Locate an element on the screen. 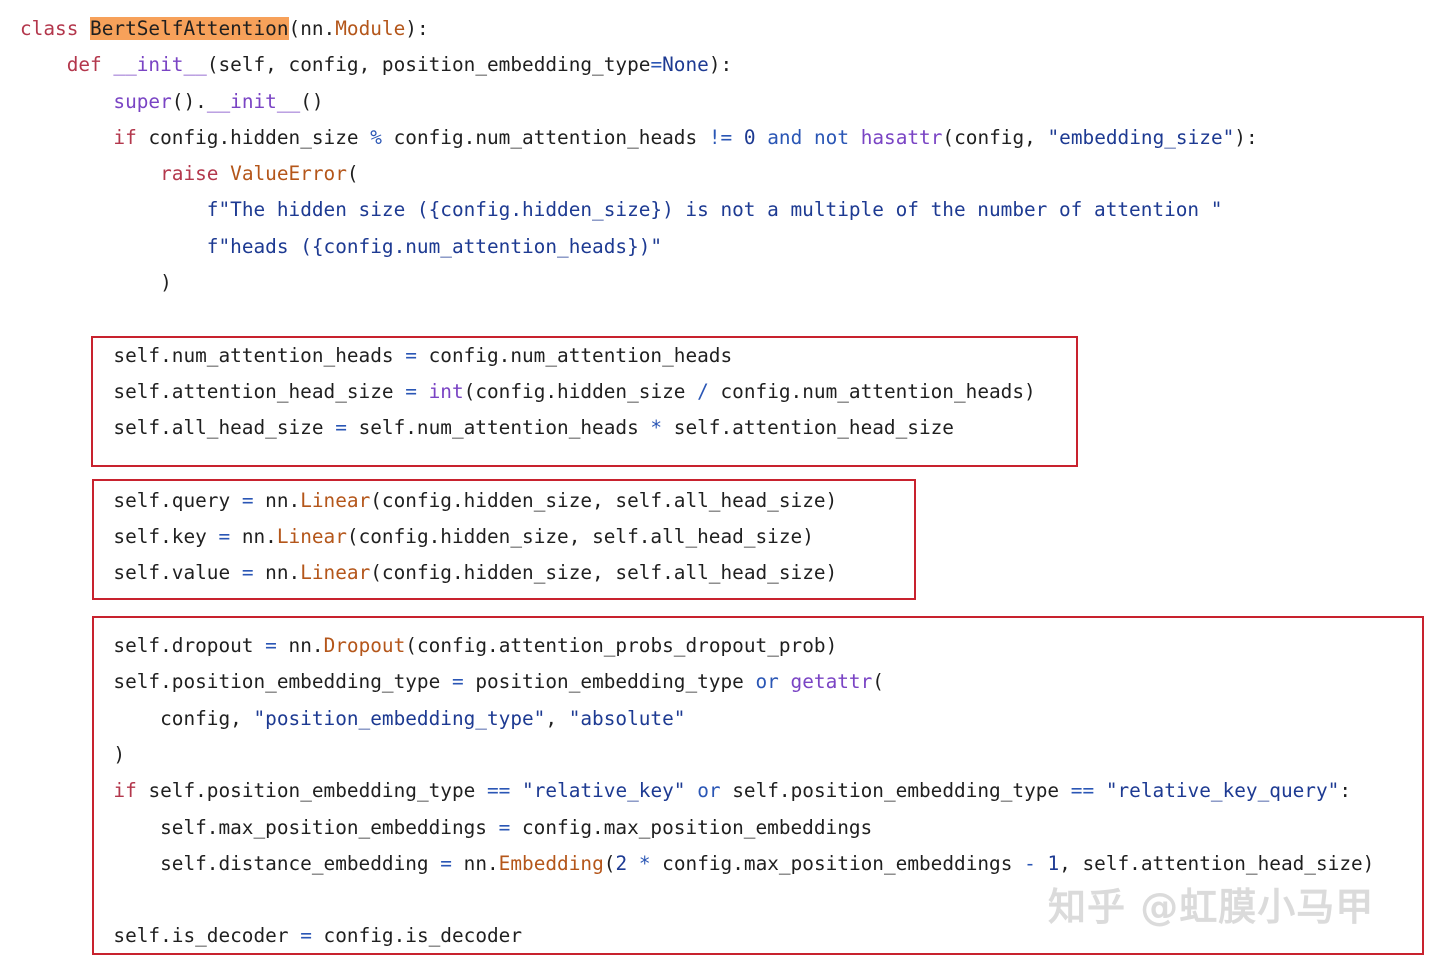 Image resolution: width=1431 pixels, height=959 pixels. code-token: raise is located at coordinates (195, 174).